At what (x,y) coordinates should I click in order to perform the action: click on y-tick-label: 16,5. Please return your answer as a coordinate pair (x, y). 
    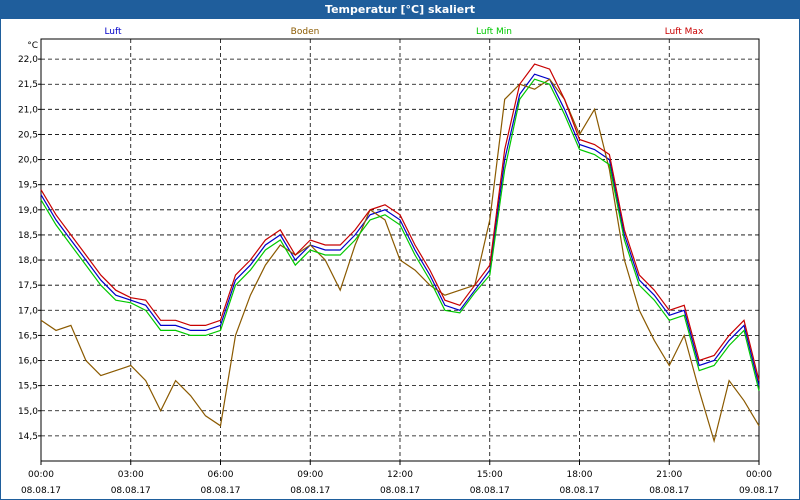
    Looking at the image, I should click on (28, 336).